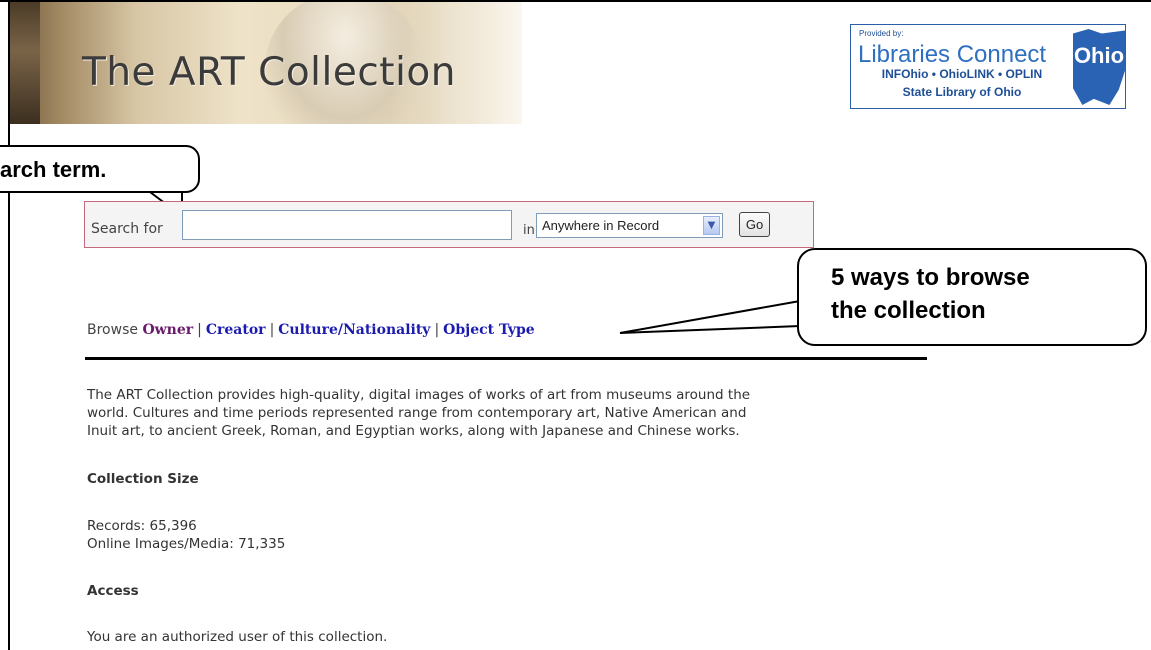 The width and height of the screenshot is (1151, 650). Describe the element at coordinates (347, 225) in the screenshot. I see `search-input` at that location.